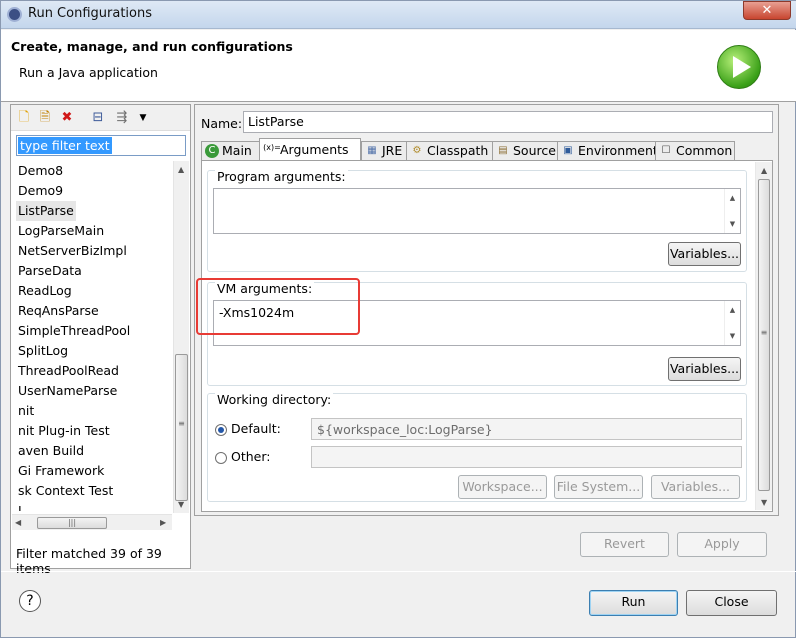 Image resolution: width=796 pixels, height=638 pixels. I want to click on tree-item: ThreadPoolRead, so click(68, 371).